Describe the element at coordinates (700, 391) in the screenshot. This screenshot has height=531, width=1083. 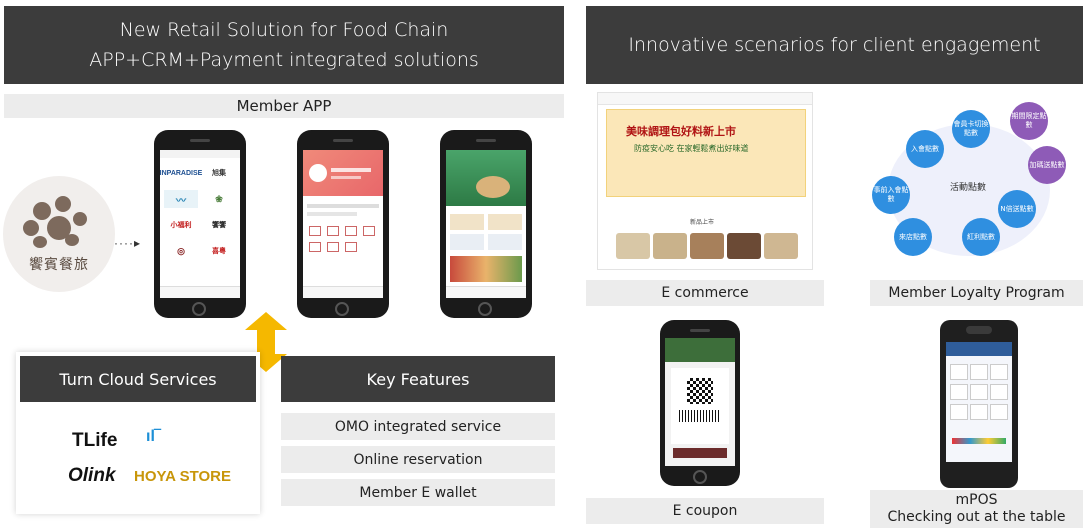
I see `qr-code-icon` at that location.